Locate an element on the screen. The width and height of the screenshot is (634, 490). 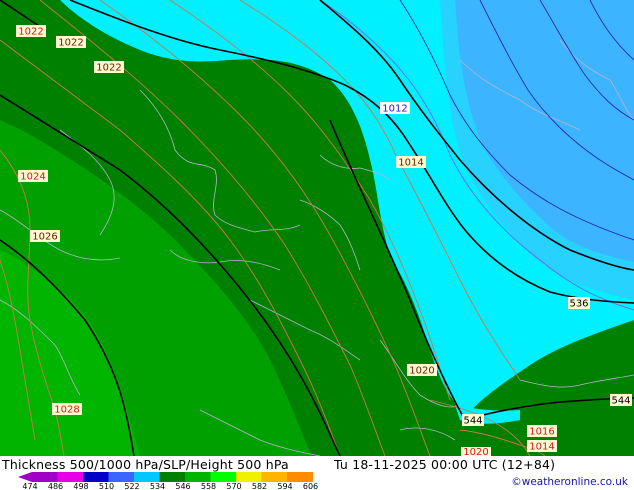
colorbar-tick-label: 474 is located at coordinates (30, 486).